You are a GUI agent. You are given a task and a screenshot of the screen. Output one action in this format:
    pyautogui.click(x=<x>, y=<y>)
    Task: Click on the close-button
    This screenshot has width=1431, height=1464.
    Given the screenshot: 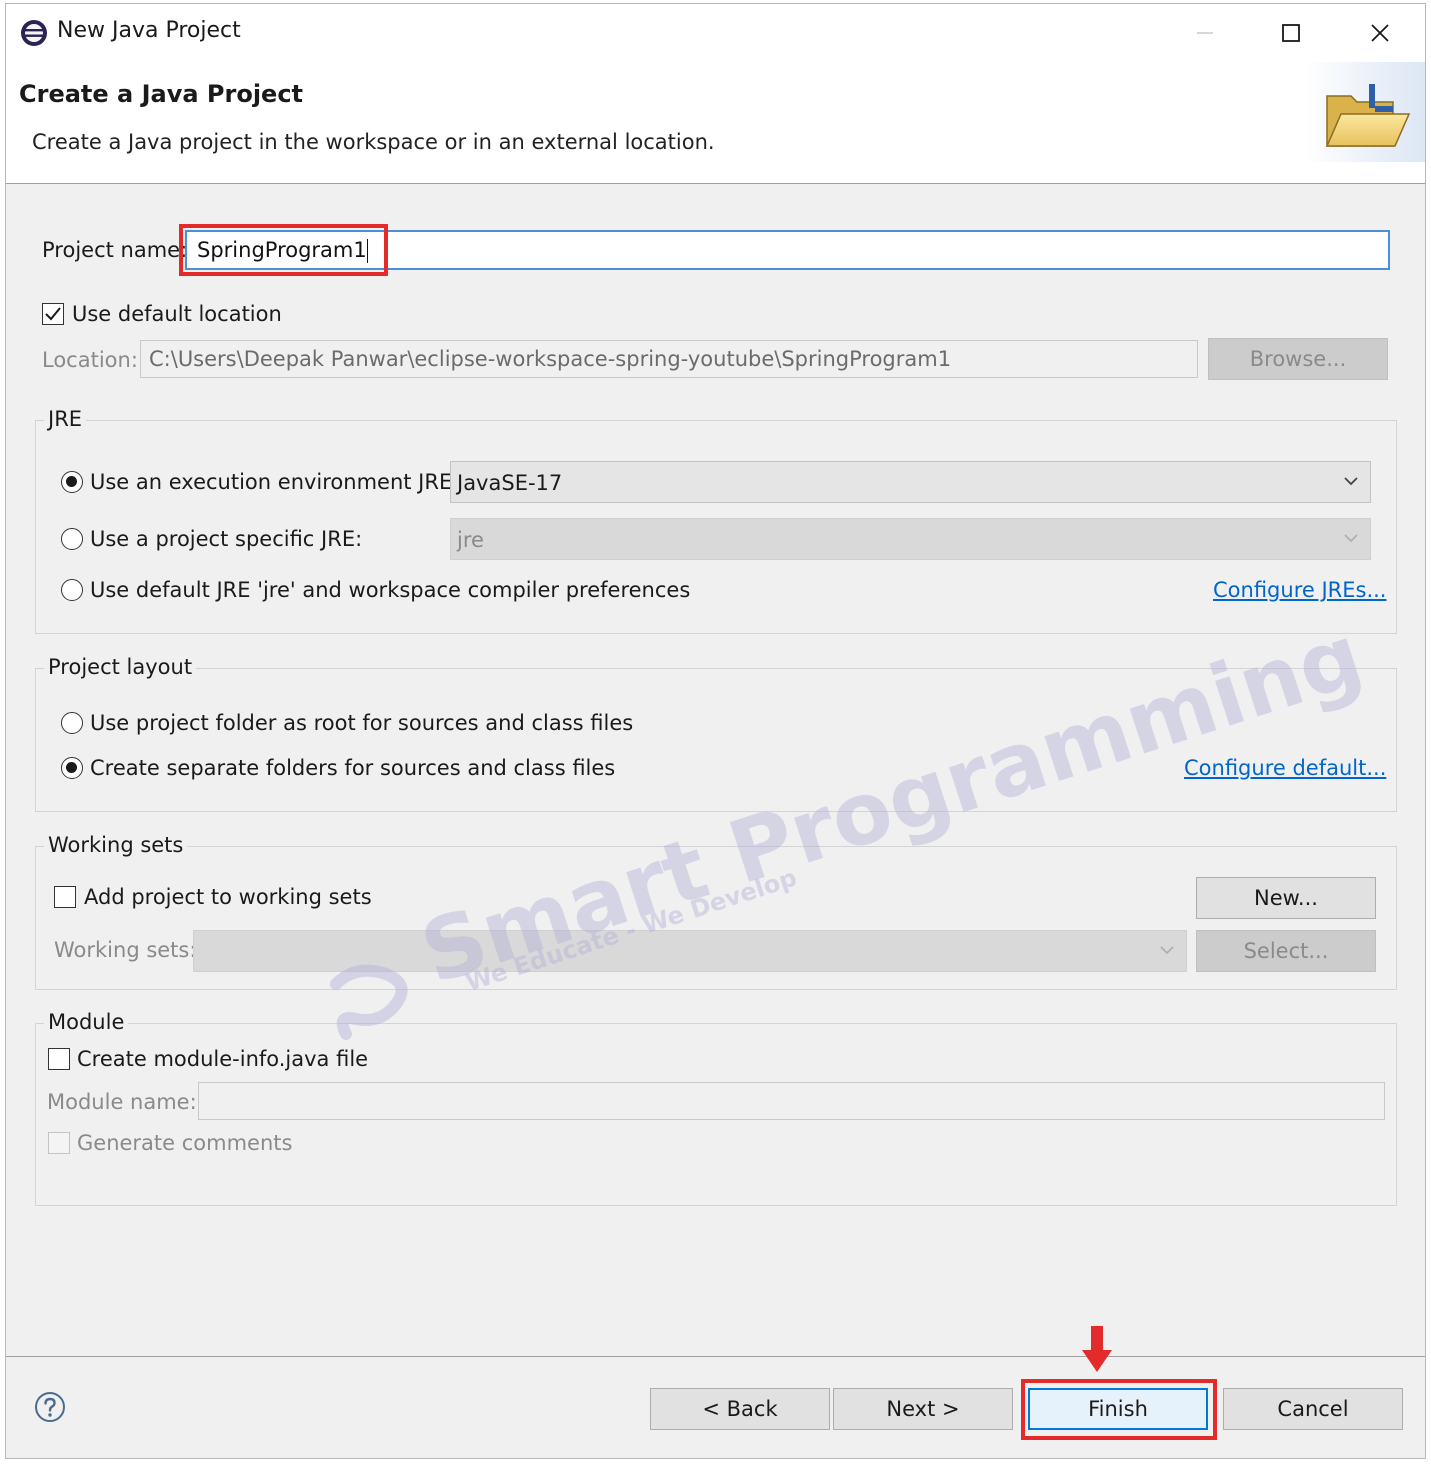 What is the action you would take?
    pyautogui.click(x=1380, y=33)
    